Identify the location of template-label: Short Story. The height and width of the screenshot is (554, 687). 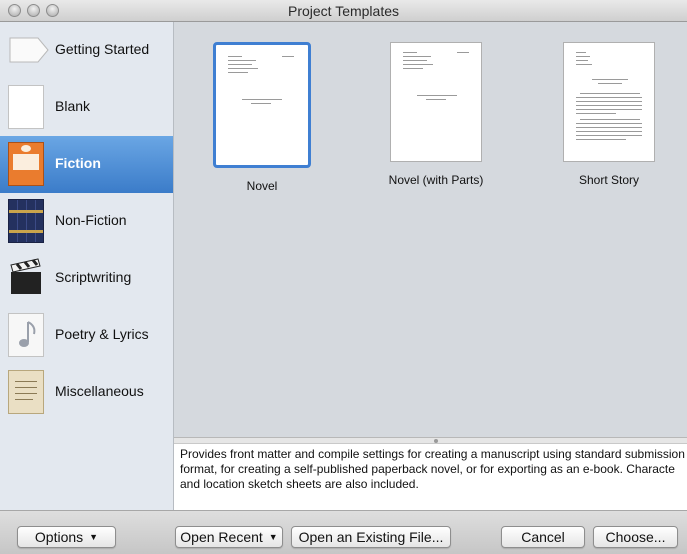
(609, 180).